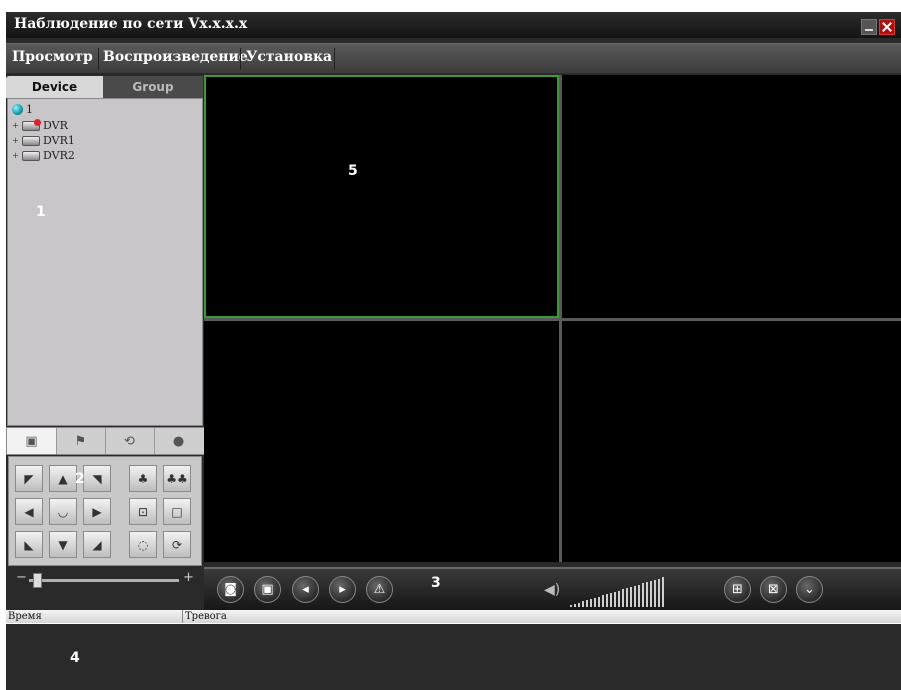  What do you see at coordinates (773, 589) in the screenshot?
I see `fullscreen-button: ⊠` at bounding box center [773, 589].